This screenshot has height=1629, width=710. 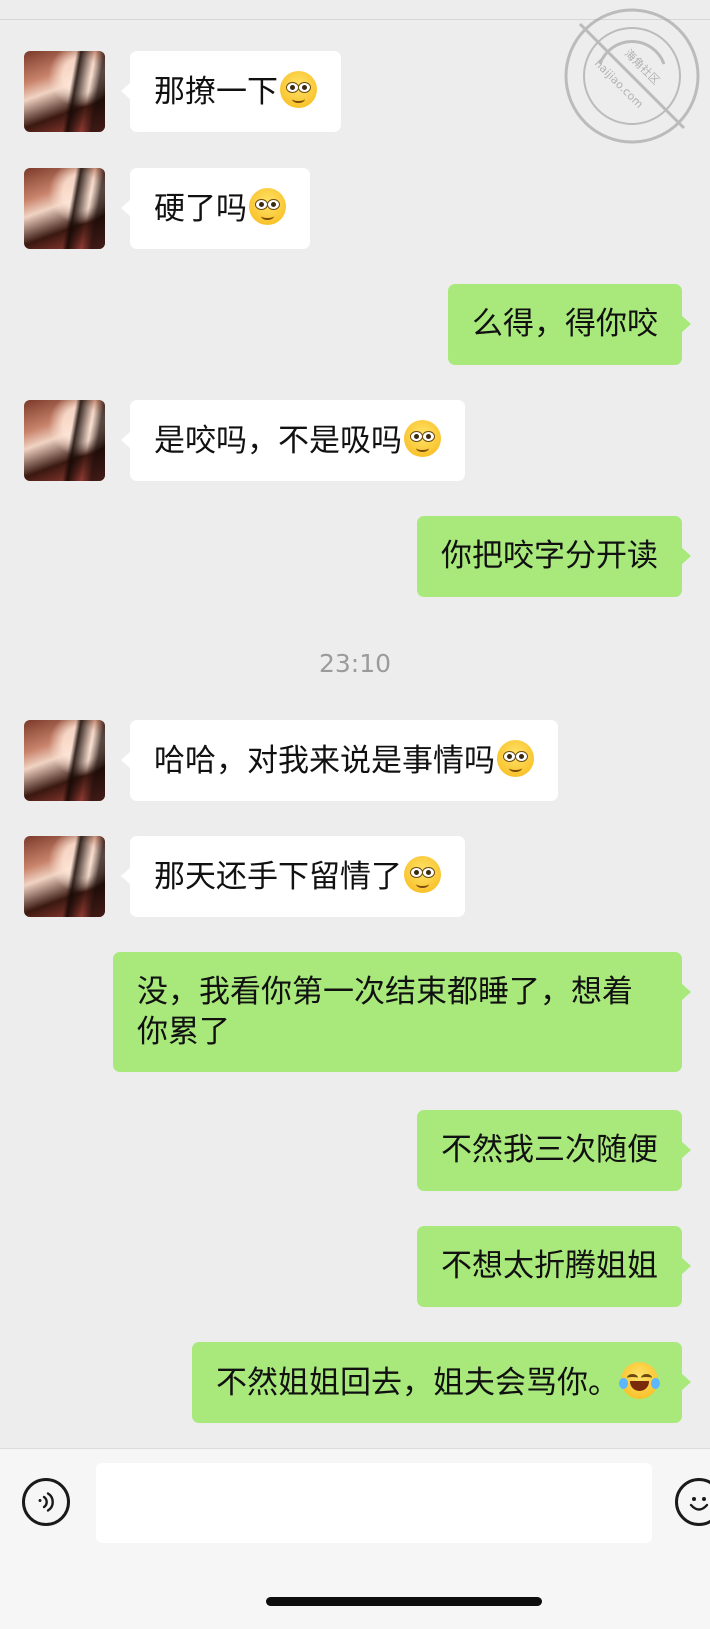 I want to click on sent-message: 么得，得你咬, so click(x=569, y=324).